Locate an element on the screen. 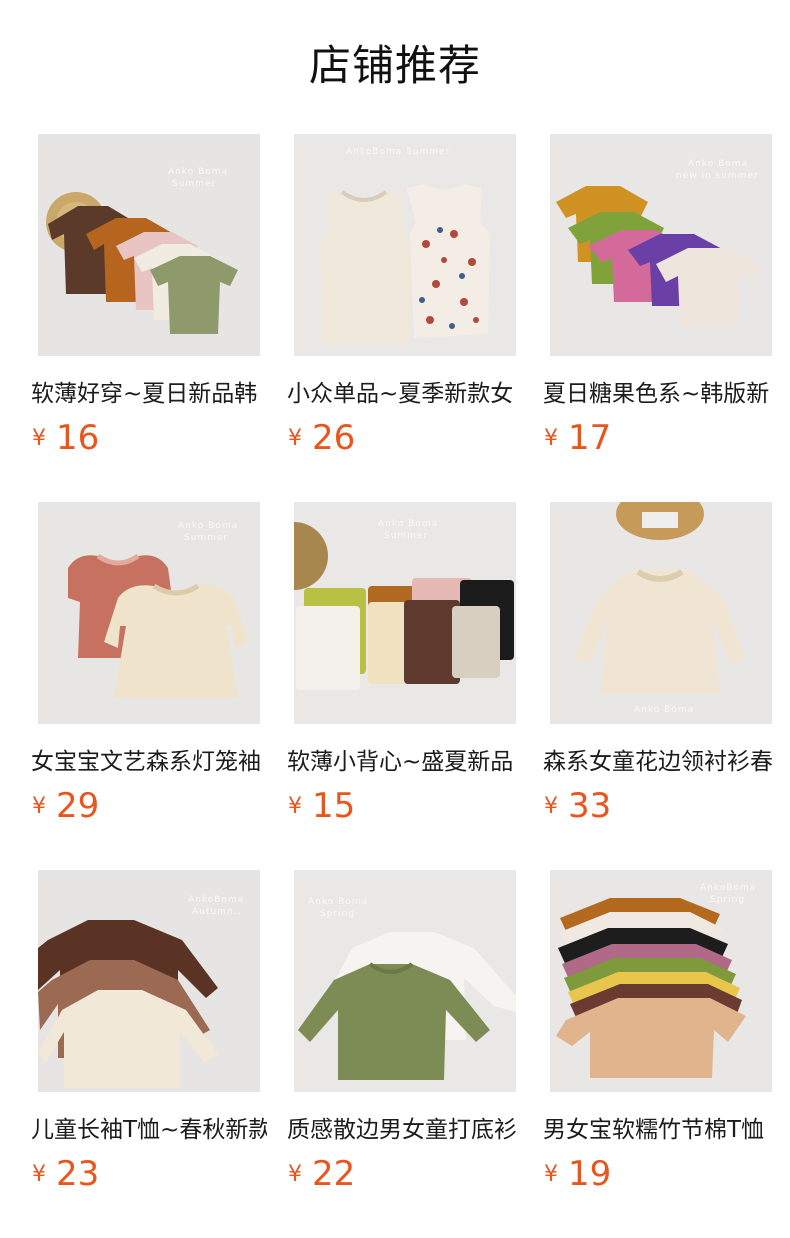  svg-text: AnkoBoma Summer is located at coordinates (398, 152).